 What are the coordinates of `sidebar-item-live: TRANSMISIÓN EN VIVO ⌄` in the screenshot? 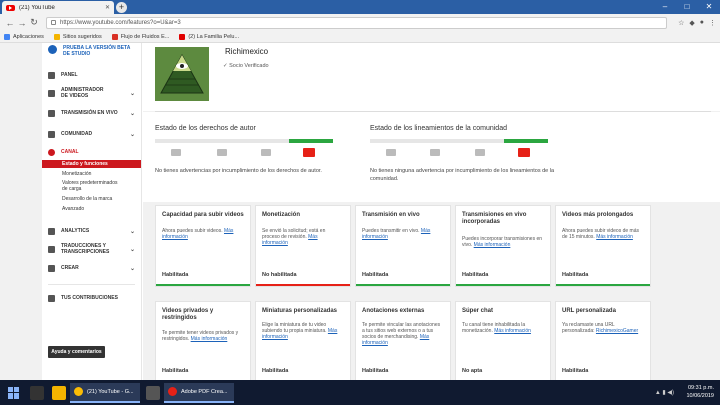 It's located at (91, 113).